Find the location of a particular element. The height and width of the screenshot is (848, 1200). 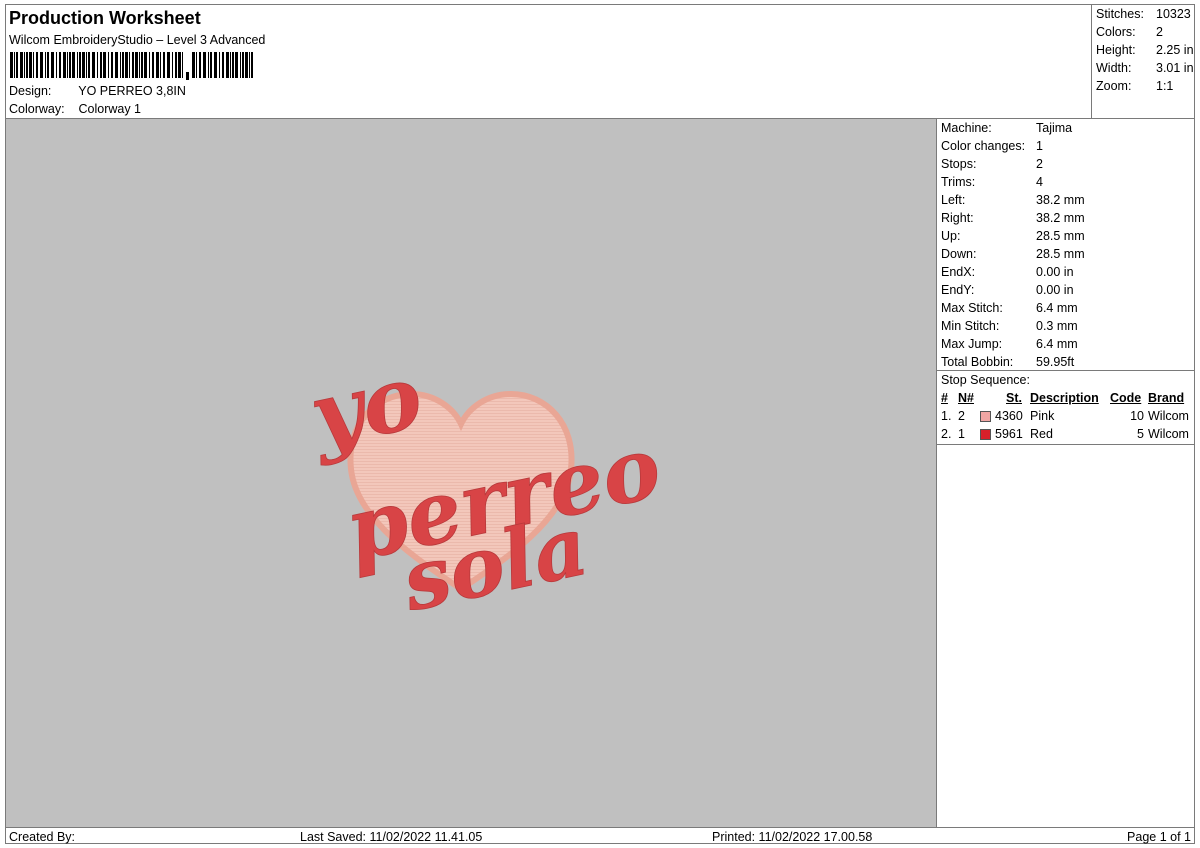

design-row: Design: YO PERREO 3,8IN is located at coordinates (97, 91).